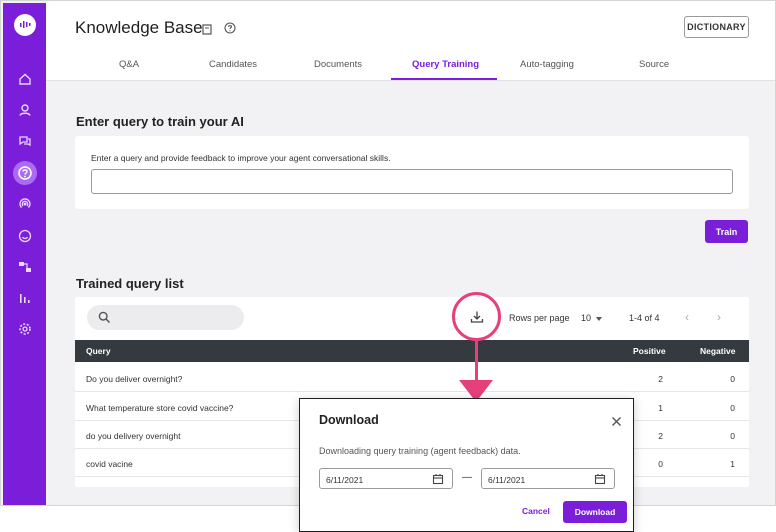  What do you see at coordinates (349, 420) in the screenshot?
I see `dialog-title: Download` at bounding box center [349, 420].